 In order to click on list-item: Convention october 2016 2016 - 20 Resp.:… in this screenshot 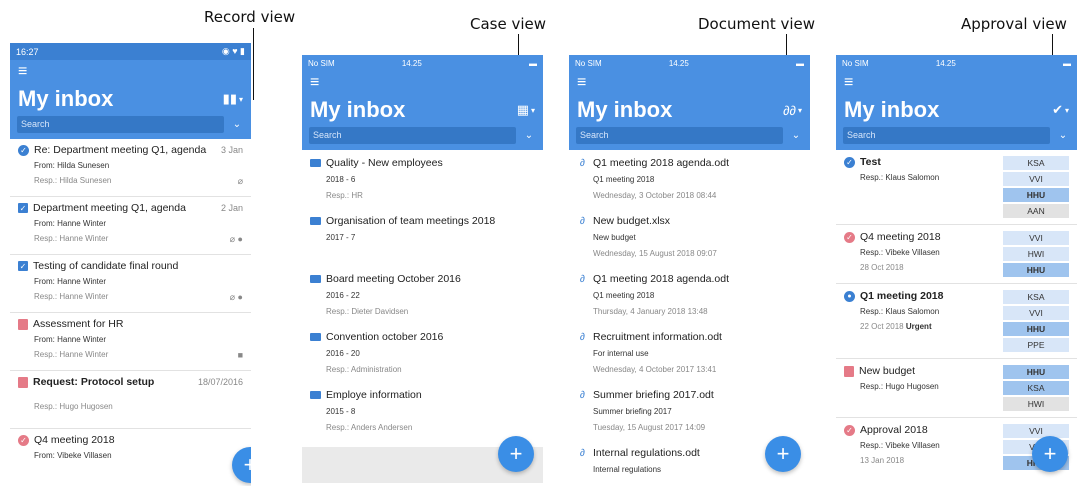, I will do `click(422, 353)`.